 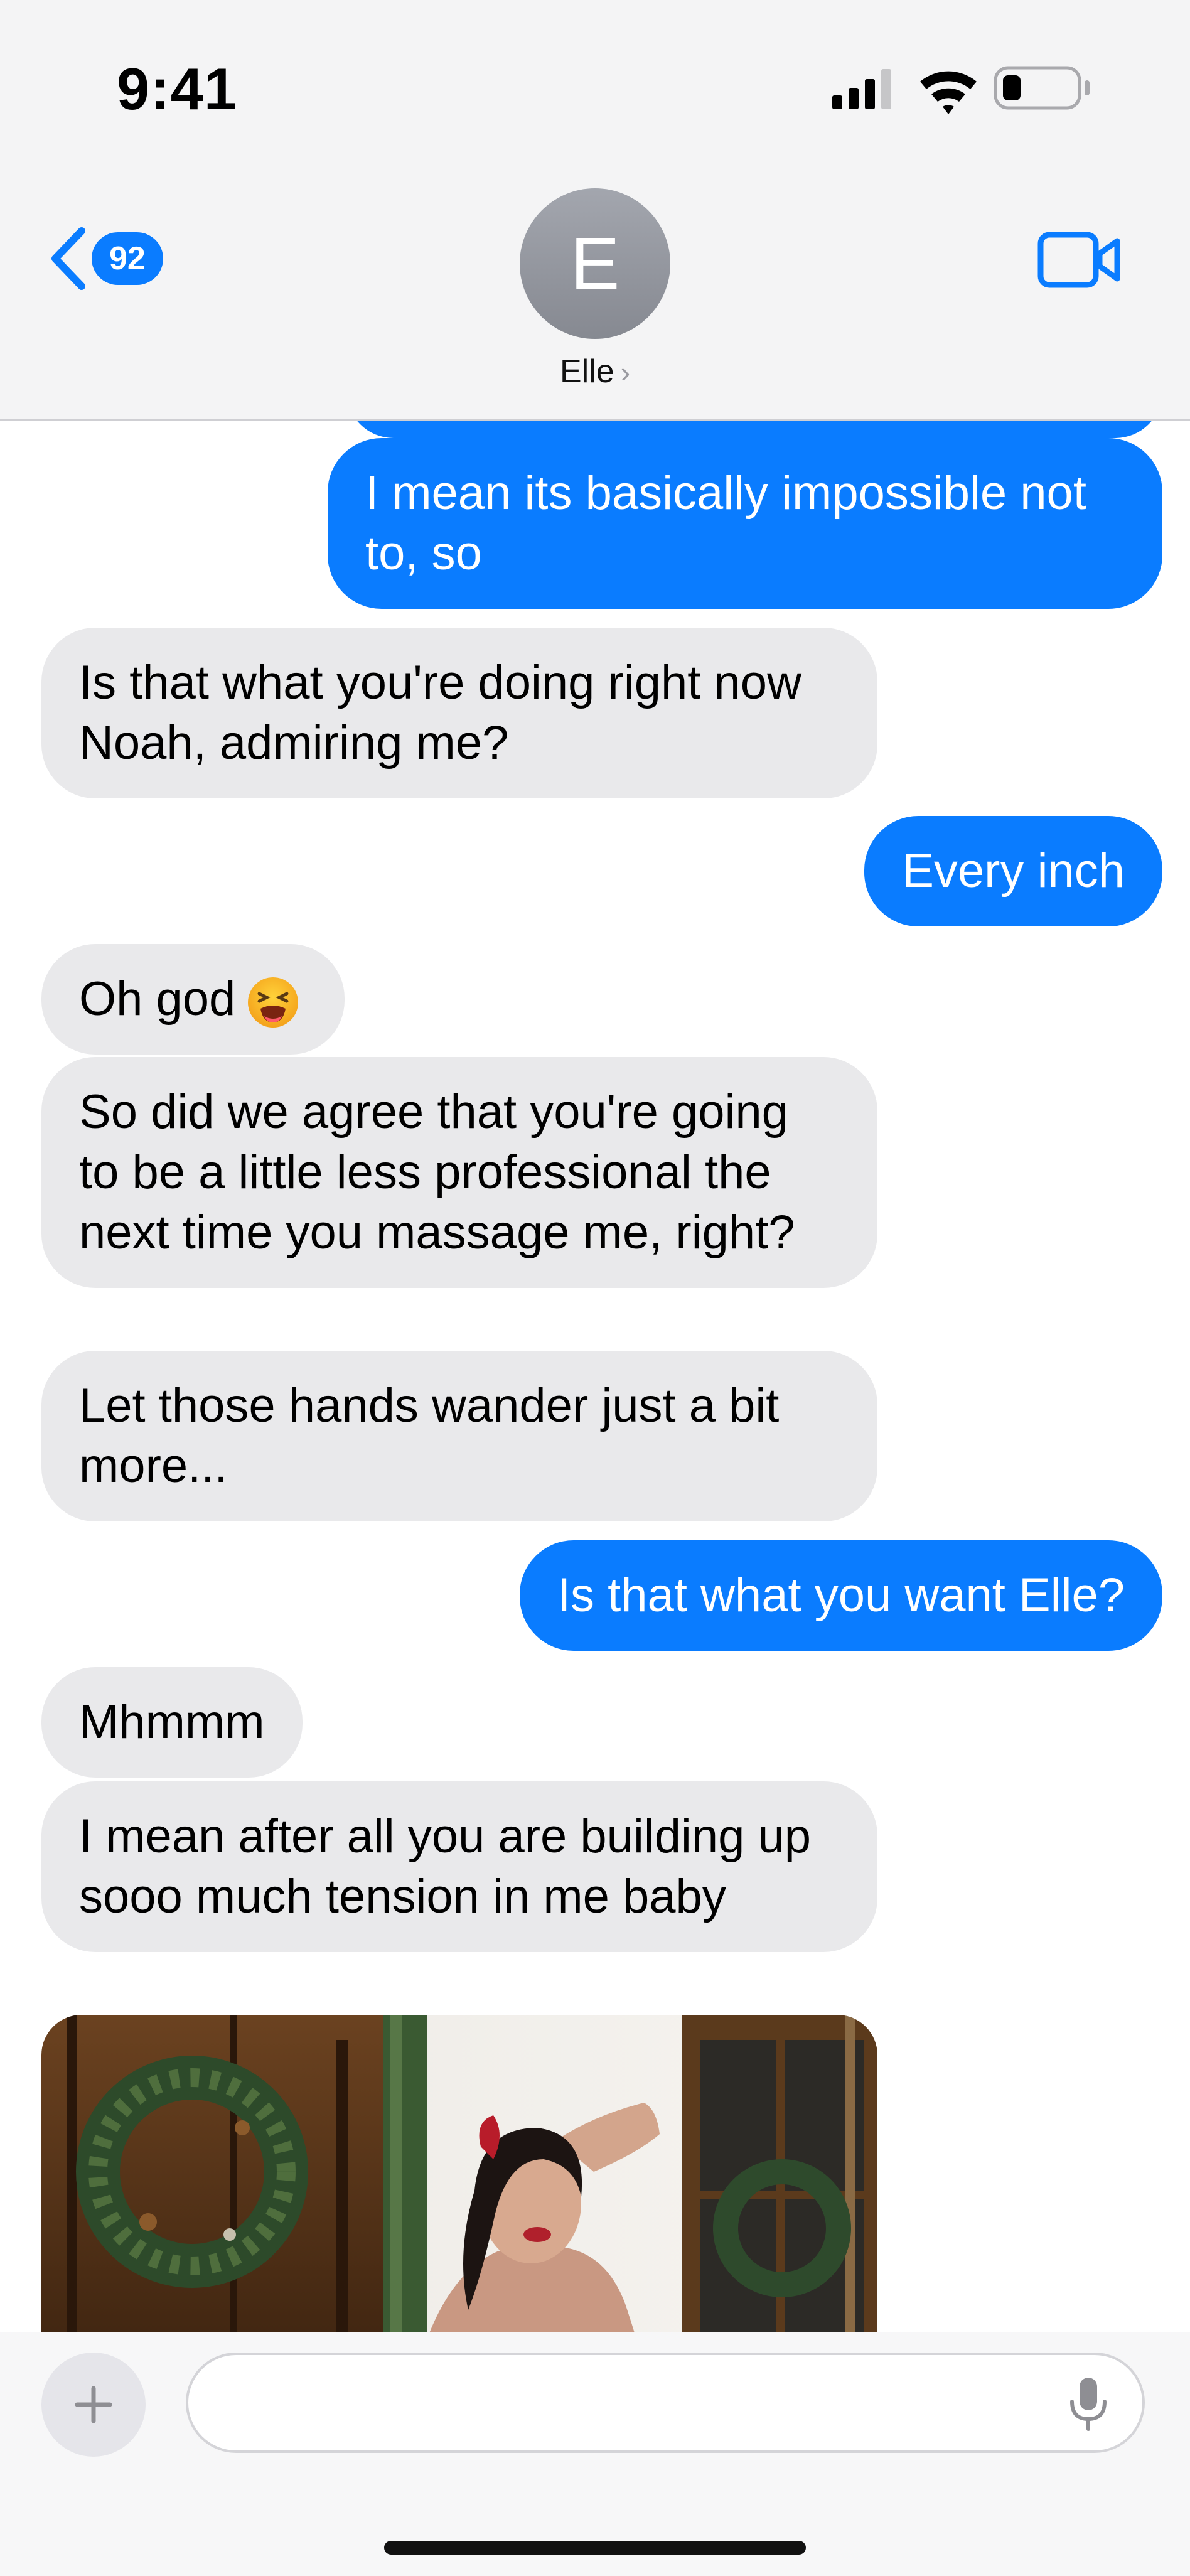 I want to click on microphone-icon, so click(x=1088, y=2404).